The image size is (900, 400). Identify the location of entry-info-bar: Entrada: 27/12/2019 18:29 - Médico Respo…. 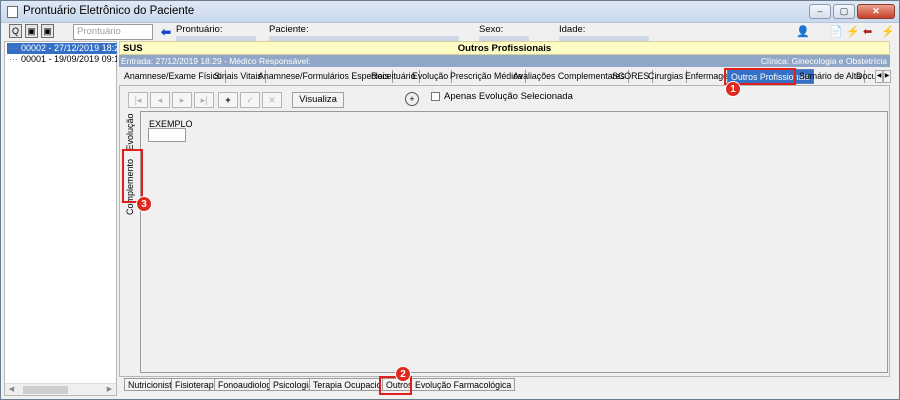
(504, 61).